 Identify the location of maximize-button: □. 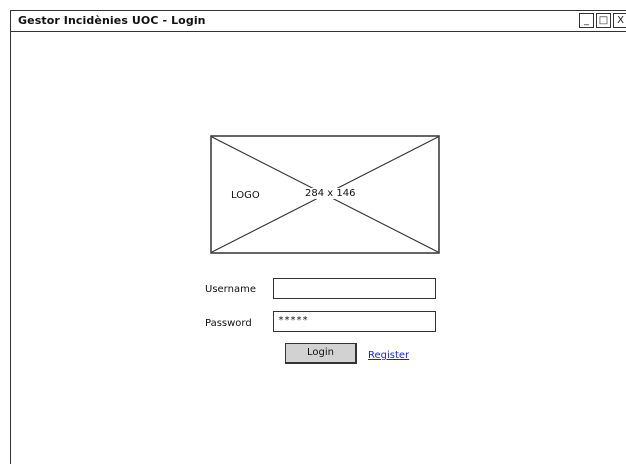
(603, 20).